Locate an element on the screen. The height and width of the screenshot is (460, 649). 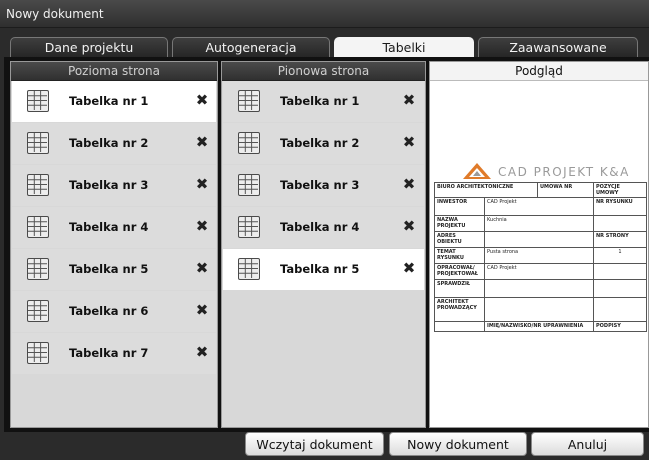
cell-architekt: ARCHITEKT PROWADZĄCY is located at coordinates (459, 309).